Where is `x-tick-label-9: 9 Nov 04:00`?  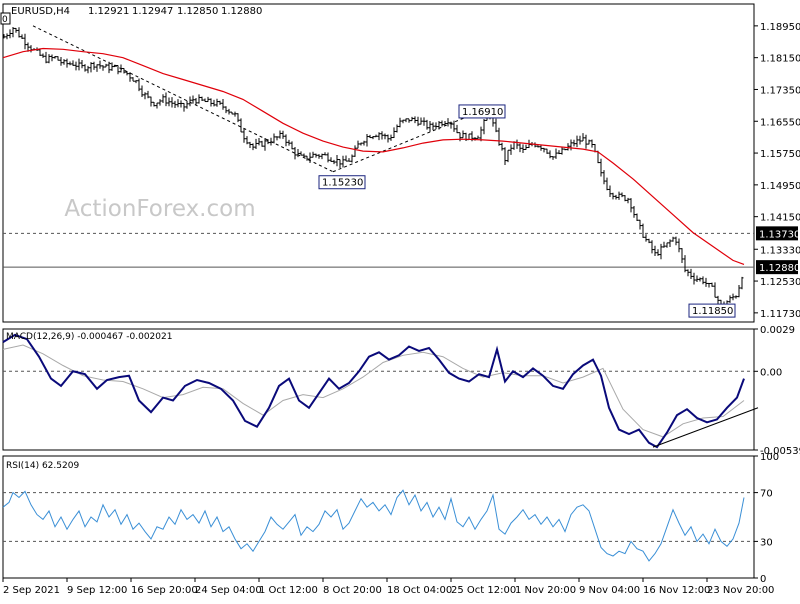
x-tick-label-9: 9 Nov 04:00 is located at coordinates (609, 590).